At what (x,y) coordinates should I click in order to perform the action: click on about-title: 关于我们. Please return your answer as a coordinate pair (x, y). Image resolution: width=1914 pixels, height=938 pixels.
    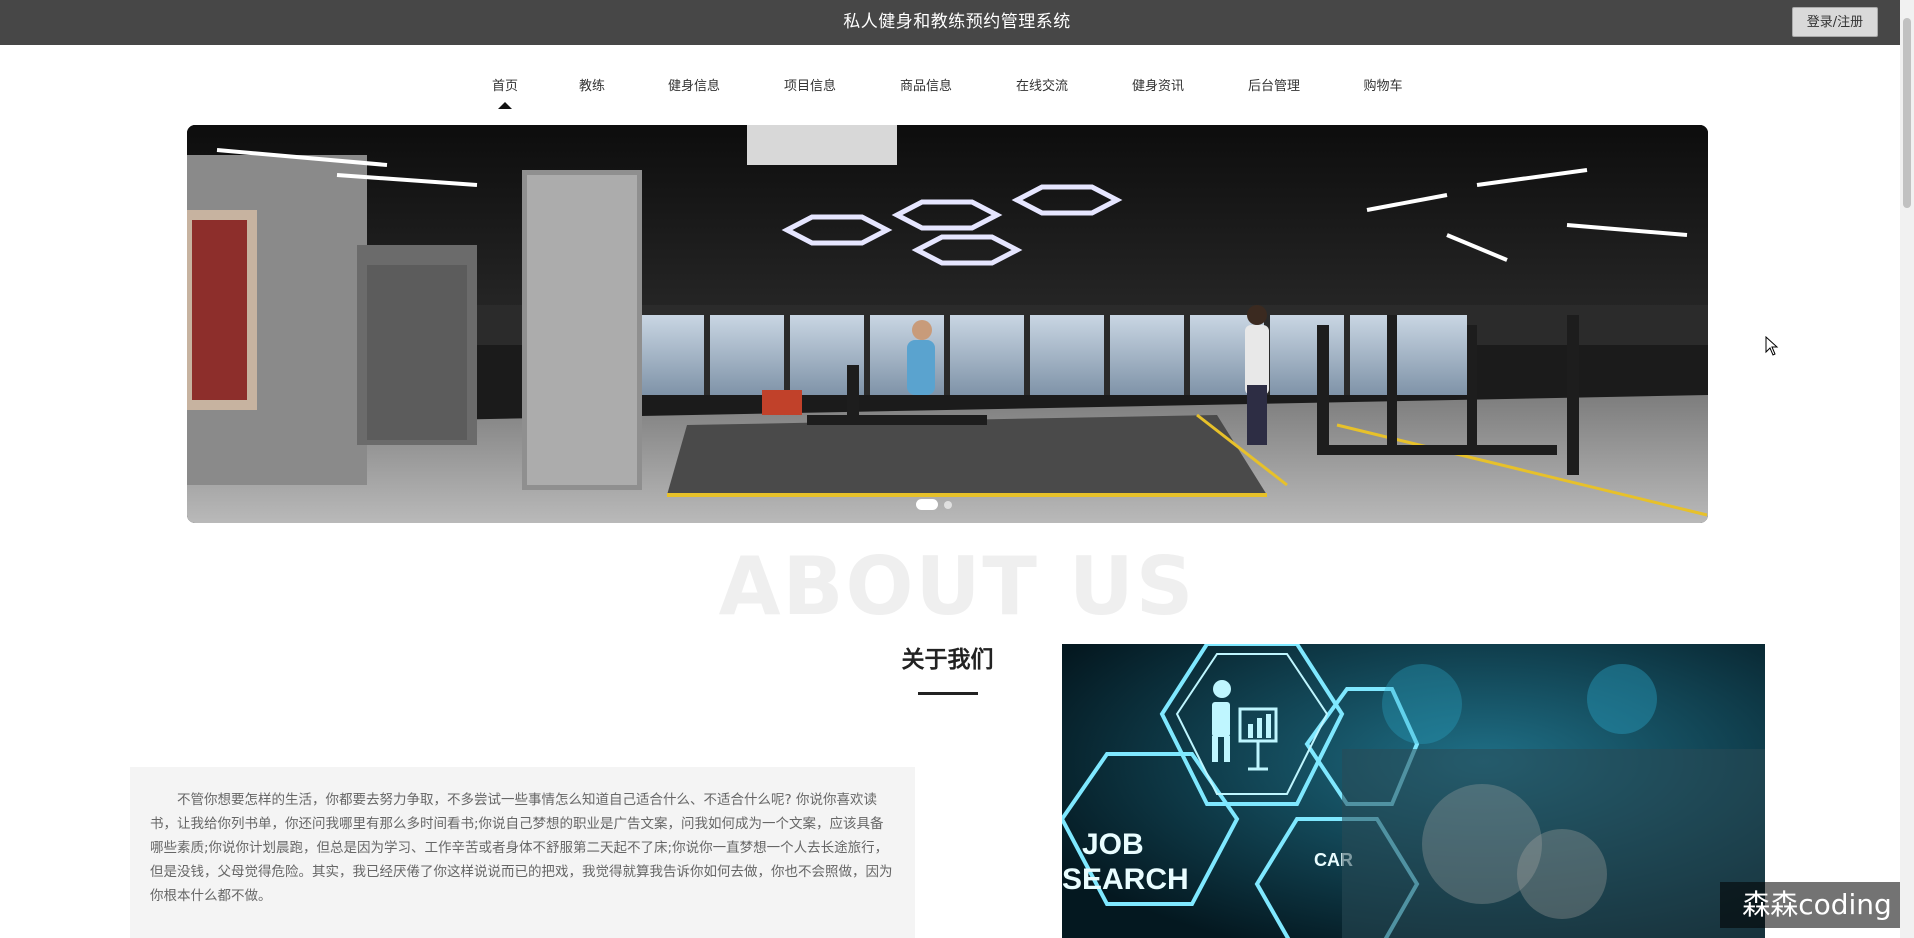
    Looking at the image, I should click on (947, 660).